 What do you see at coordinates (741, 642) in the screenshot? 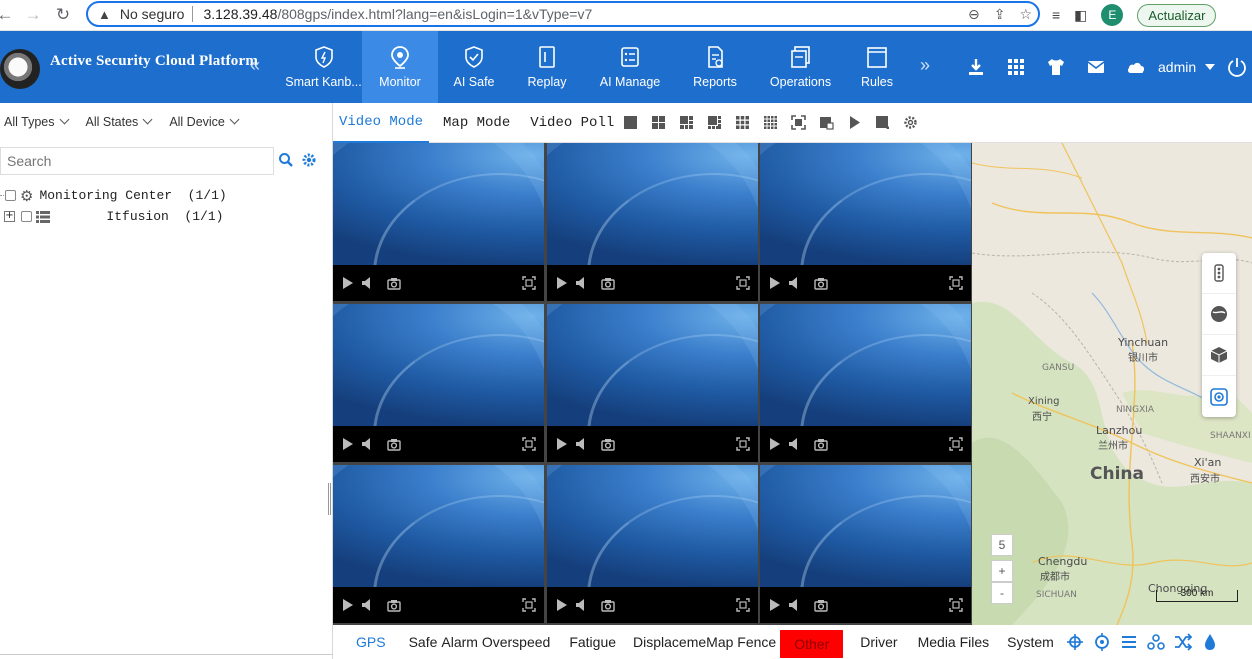
I see `tab-map-fence: Map Fence` at bounding box center [741, 642].